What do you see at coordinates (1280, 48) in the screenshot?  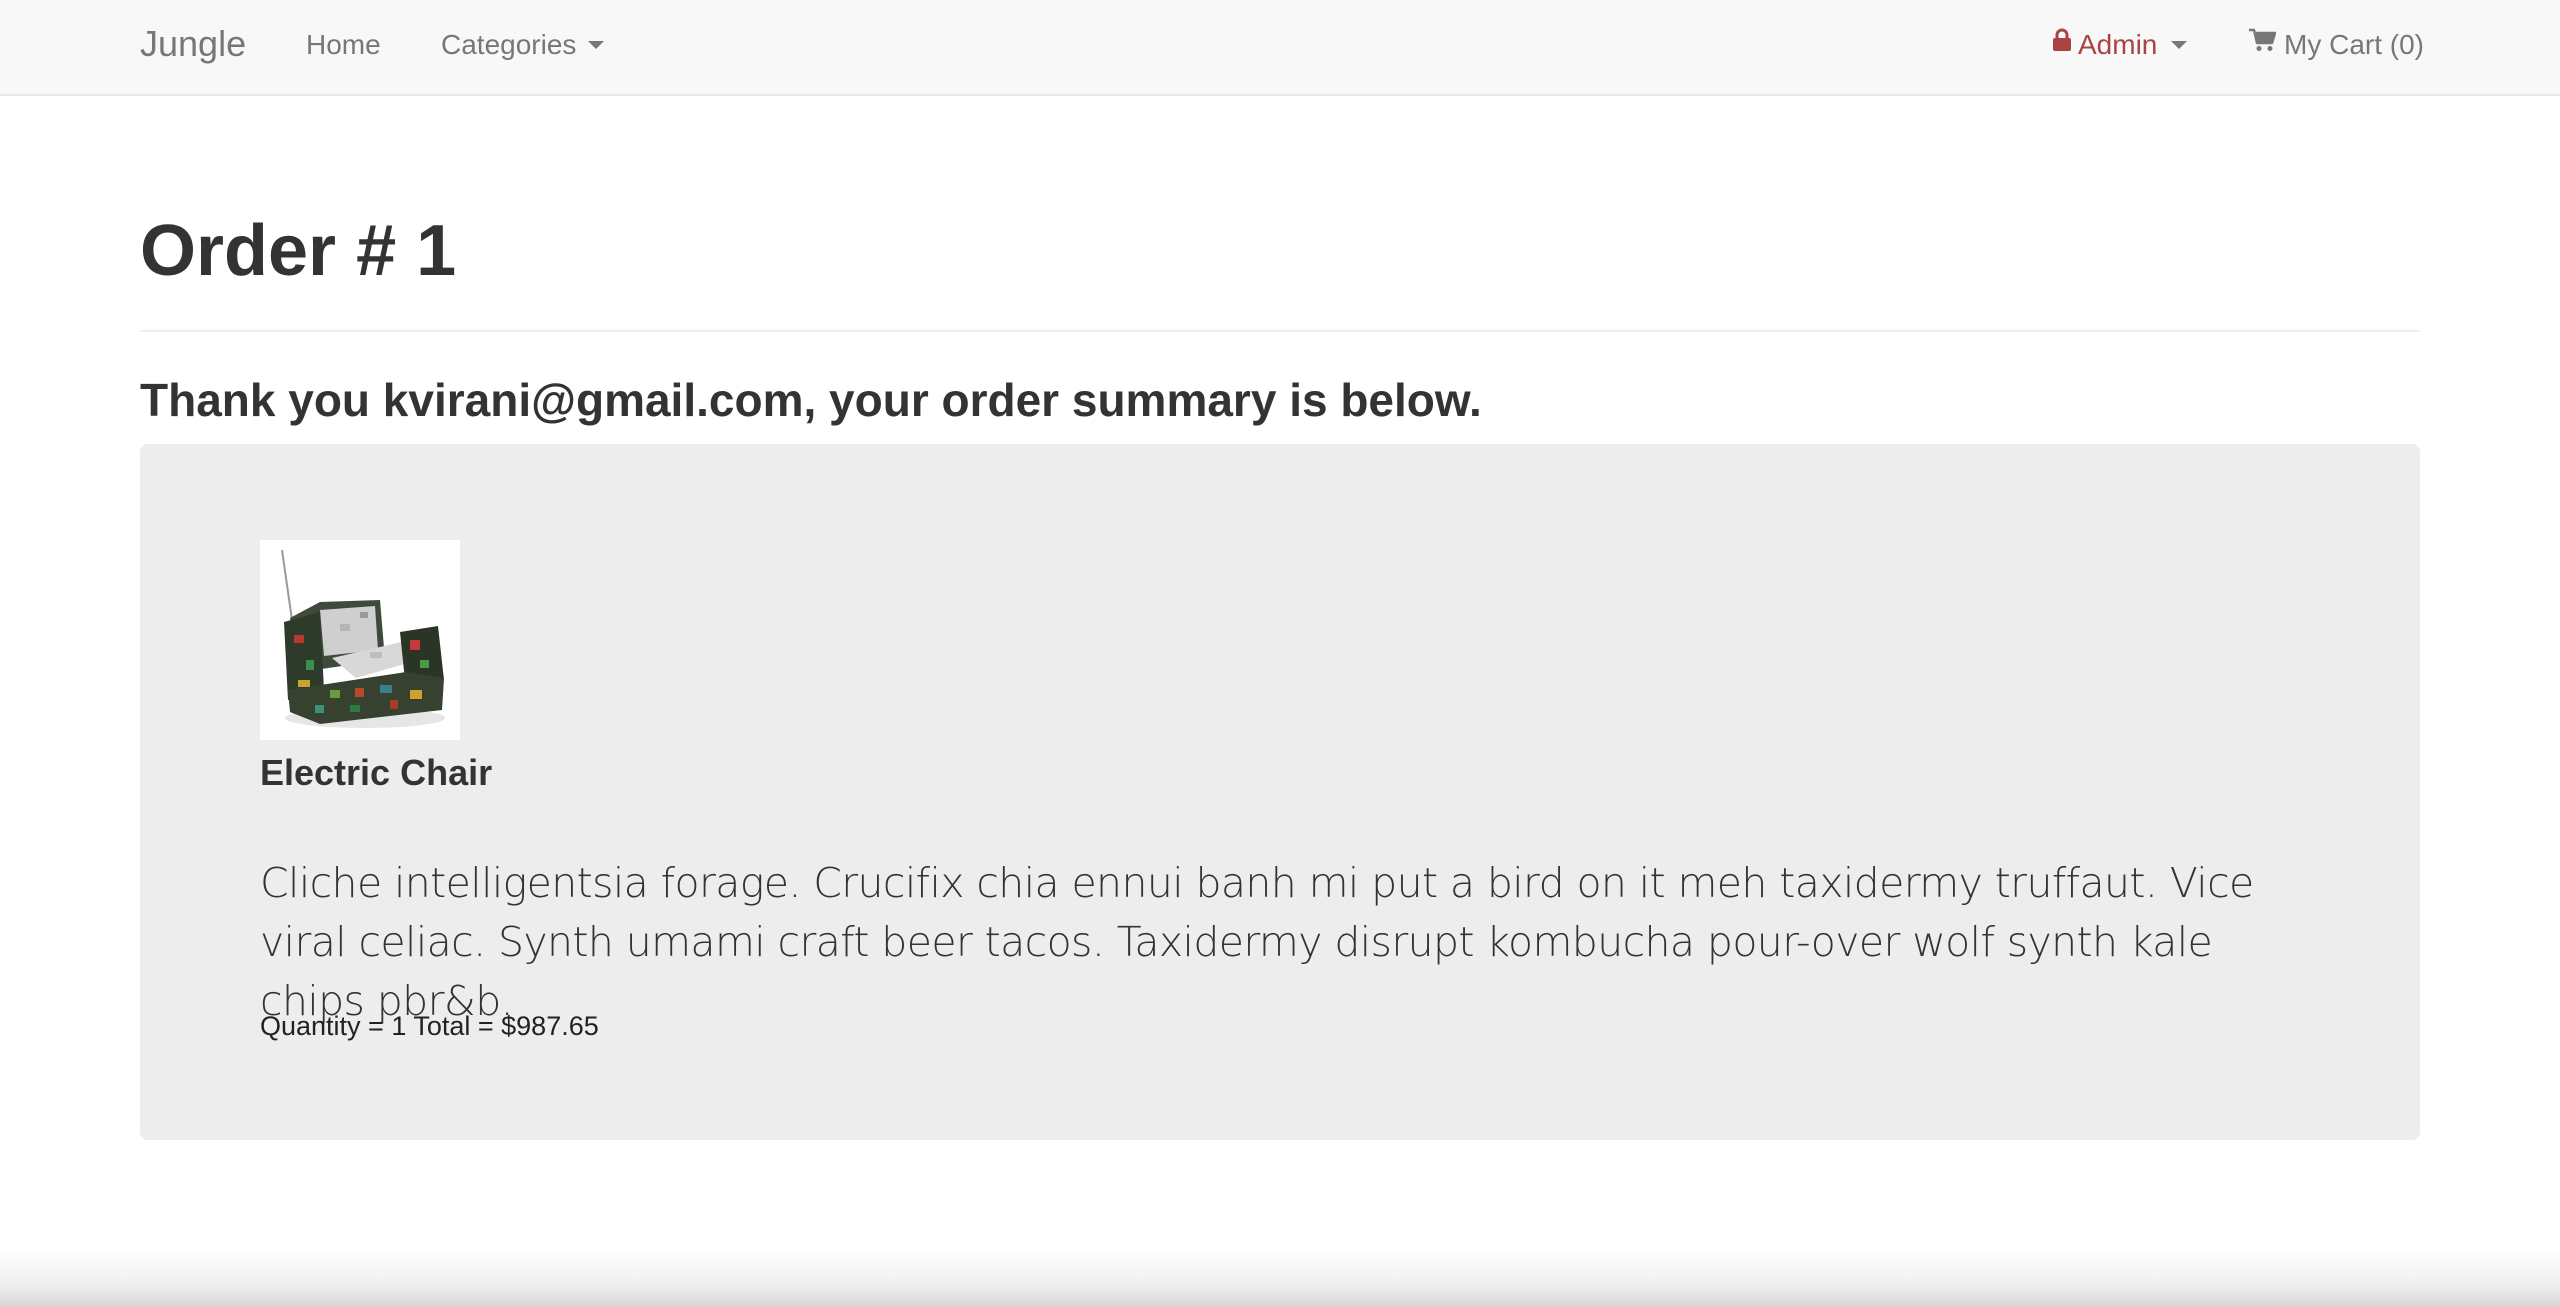 I see `top-navbar: Jungle Home Categories Admin My Cart (0)` at bounding box center [1280, 48].